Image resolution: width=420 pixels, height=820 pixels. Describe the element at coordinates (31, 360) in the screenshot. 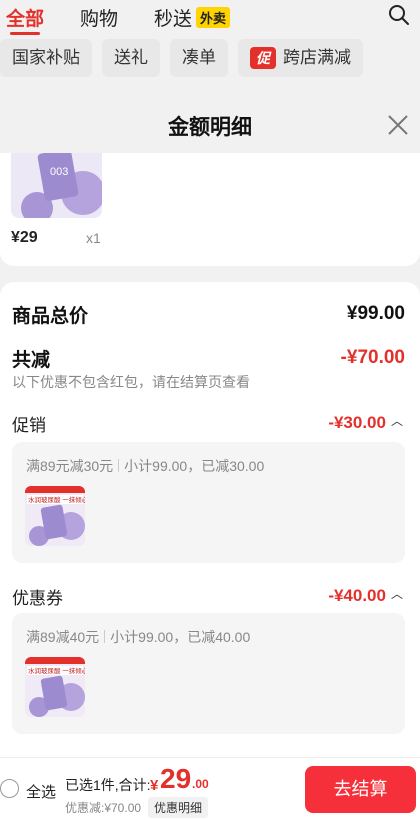

I see `total-reduction-label: 共减` at that location.